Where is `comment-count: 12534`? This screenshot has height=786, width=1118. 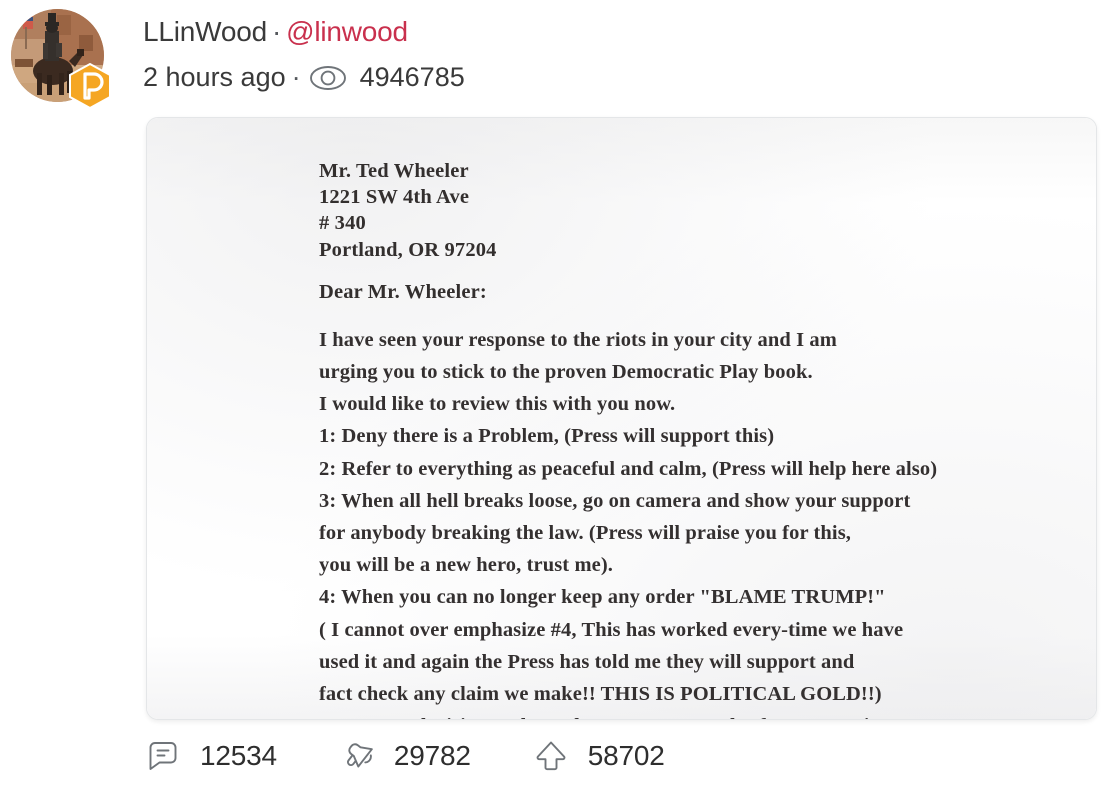 comment-count: 12534 is located at coordinates (238, 755).